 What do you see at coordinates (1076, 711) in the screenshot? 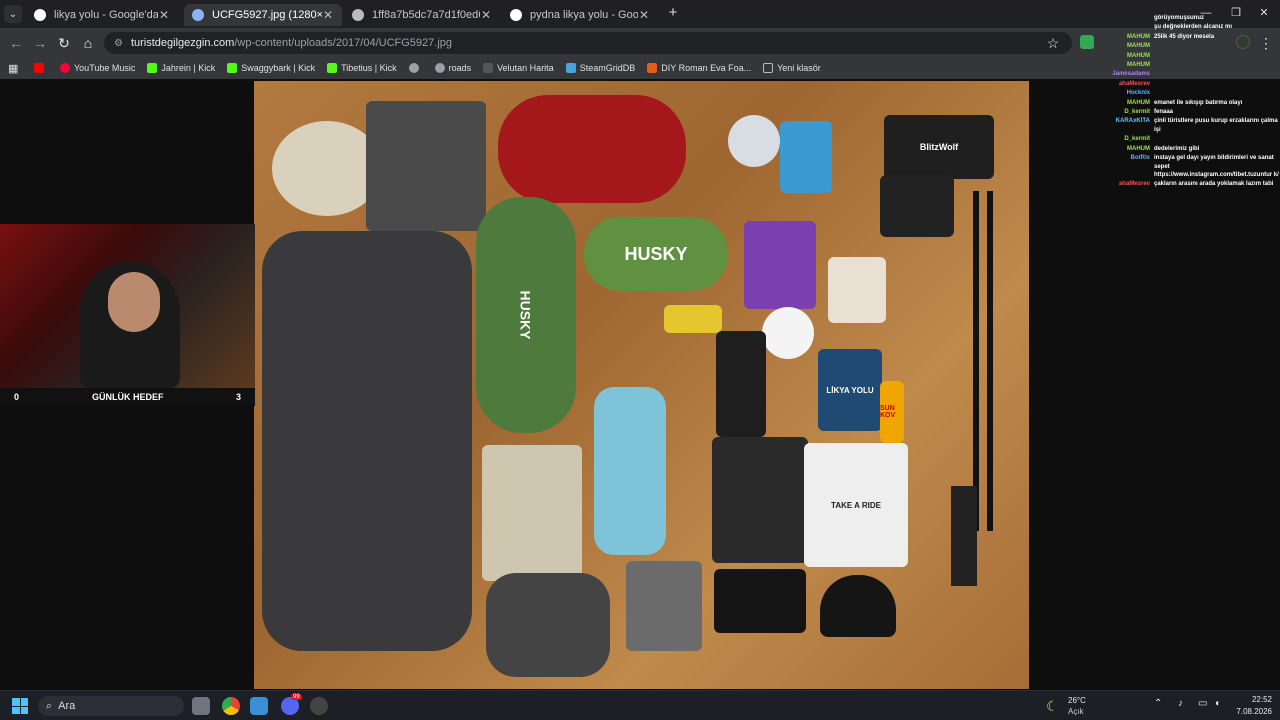
I see `weather-desc: Açık` at bounding box center [1076, 711].